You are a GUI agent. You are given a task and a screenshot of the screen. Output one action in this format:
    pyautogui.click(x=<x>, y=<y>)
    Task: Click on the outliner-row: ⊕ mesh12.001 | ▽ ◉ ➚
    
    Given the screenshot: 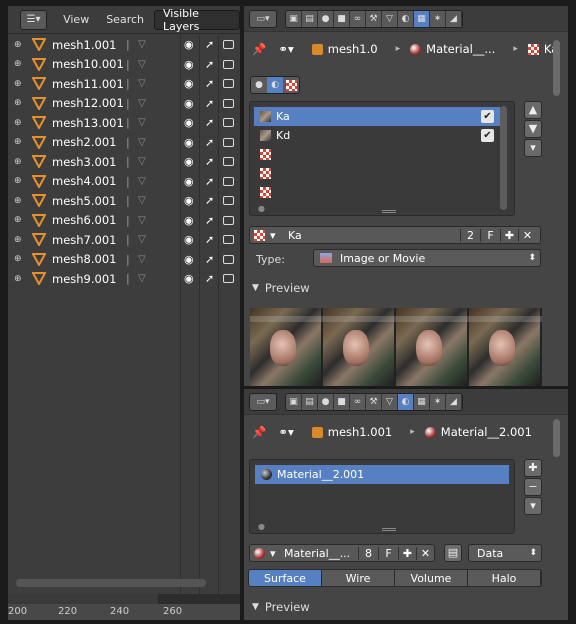 What is the action you would take?
    pyautogui.click(x=124, y=104)
    